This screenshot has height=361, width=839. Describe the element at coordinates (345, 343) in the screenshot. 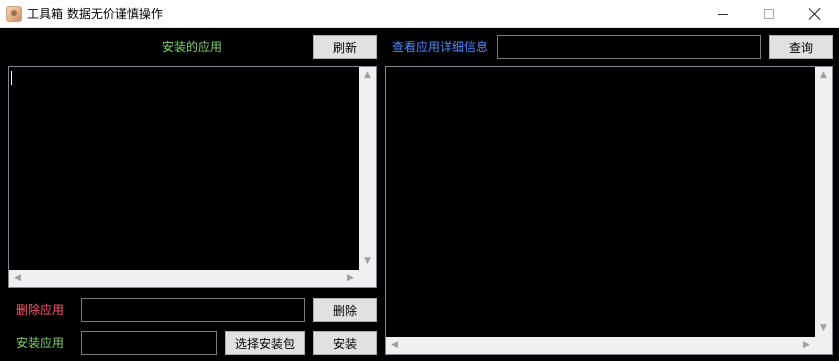

I see `install-button: 安装` at that location.